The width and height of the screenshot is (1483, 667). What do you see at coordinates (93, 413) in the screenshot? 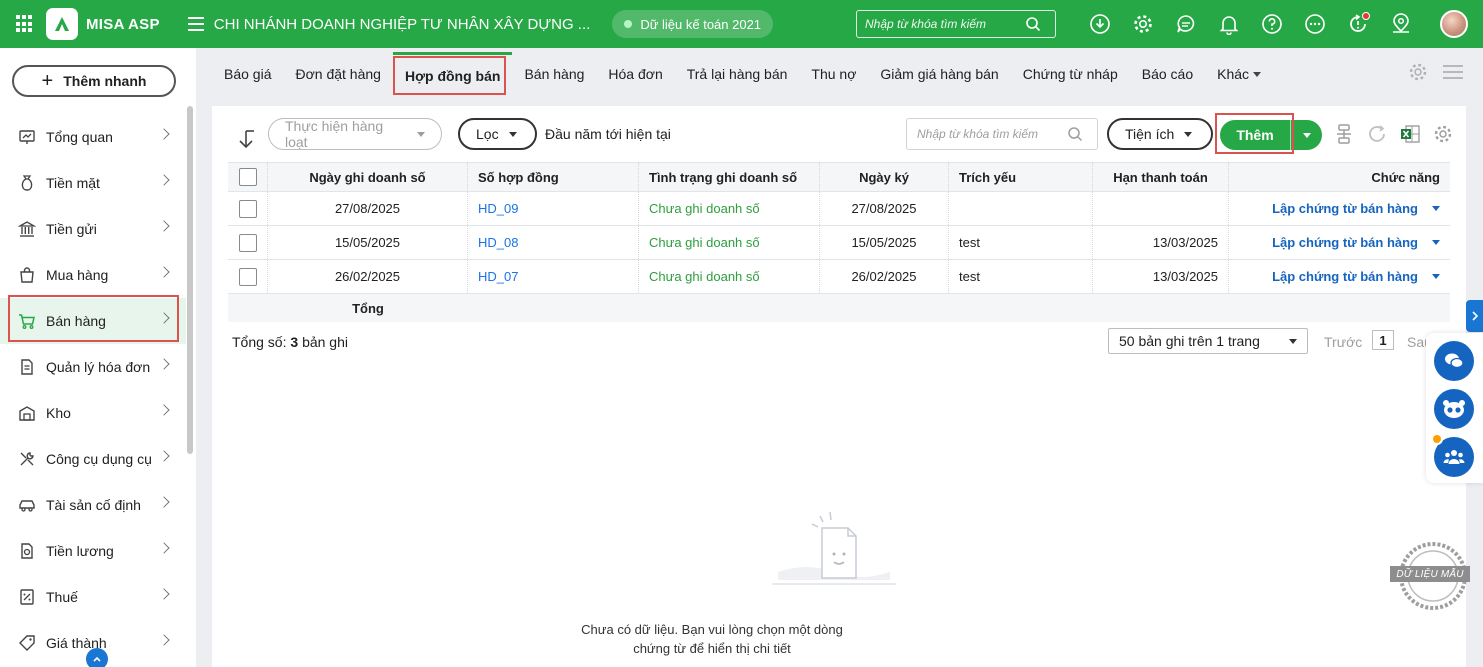
I see `sidebar-item-kho: Kho` at bounding box center [93, 413].